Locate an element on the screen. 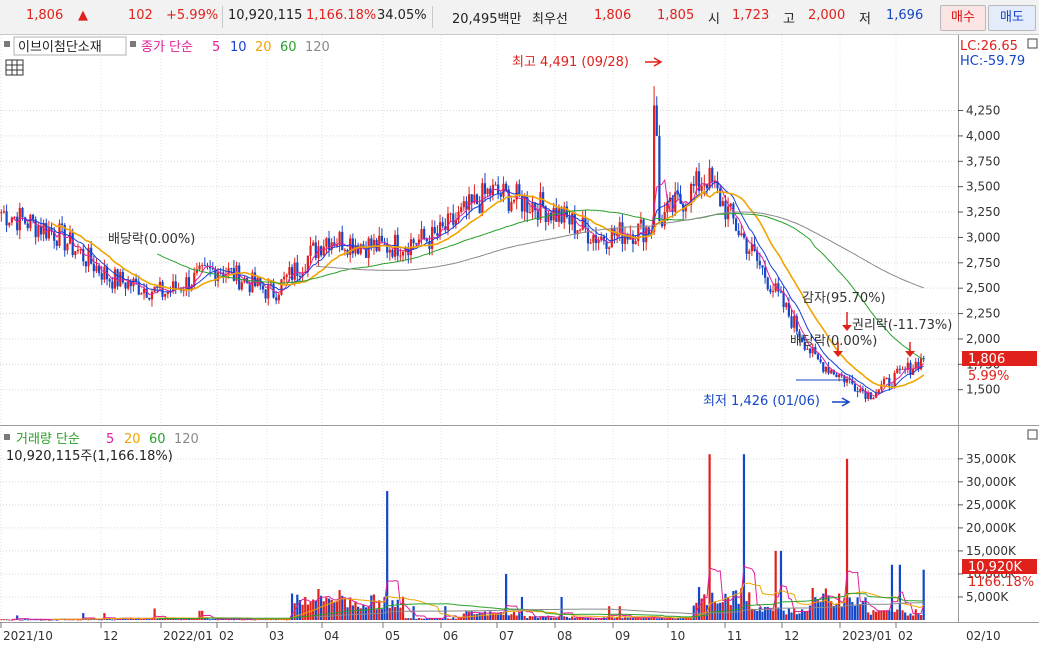  y-tick-label: 15,000K is located at coordinates (991, 551).